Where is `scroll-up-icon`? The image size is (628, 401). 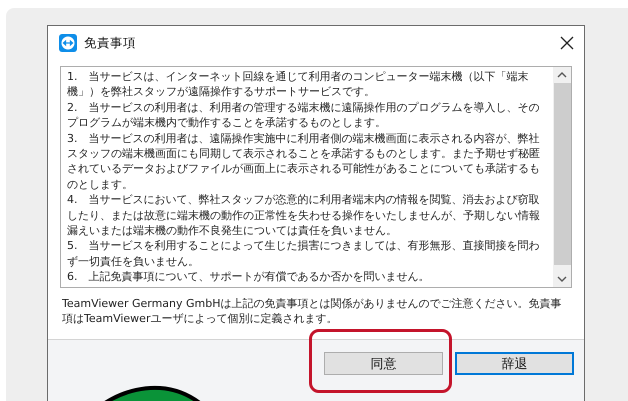
scroll-up-icon is located at coordinates (562, 75).